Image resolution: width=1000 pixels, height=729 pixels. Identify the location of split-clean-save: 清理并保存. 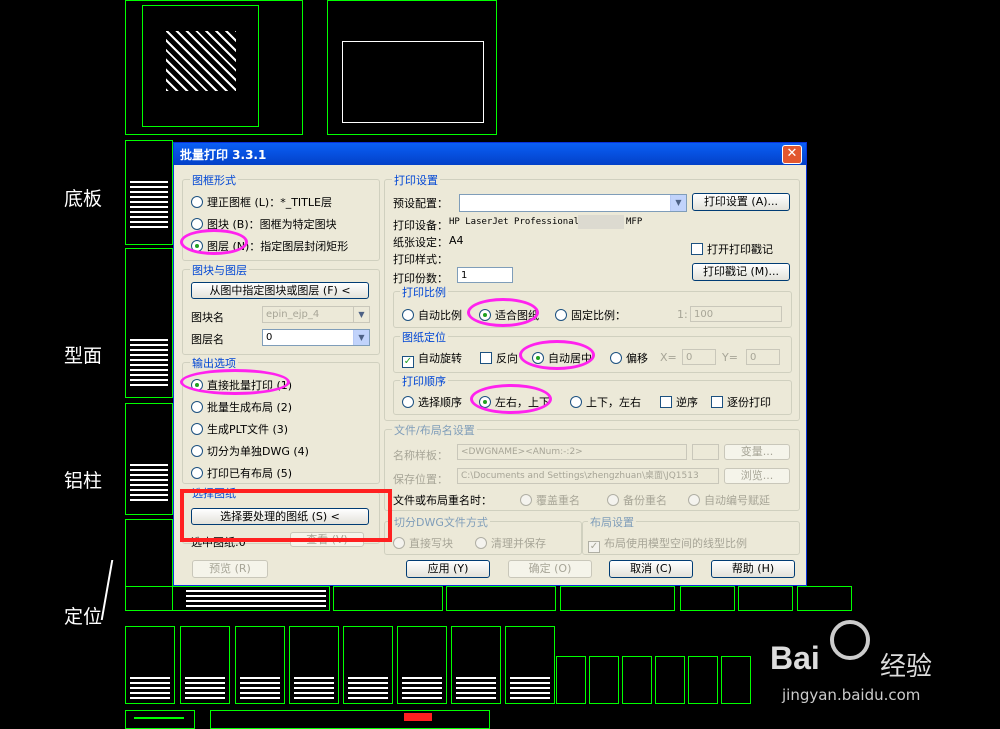
(510, 543).